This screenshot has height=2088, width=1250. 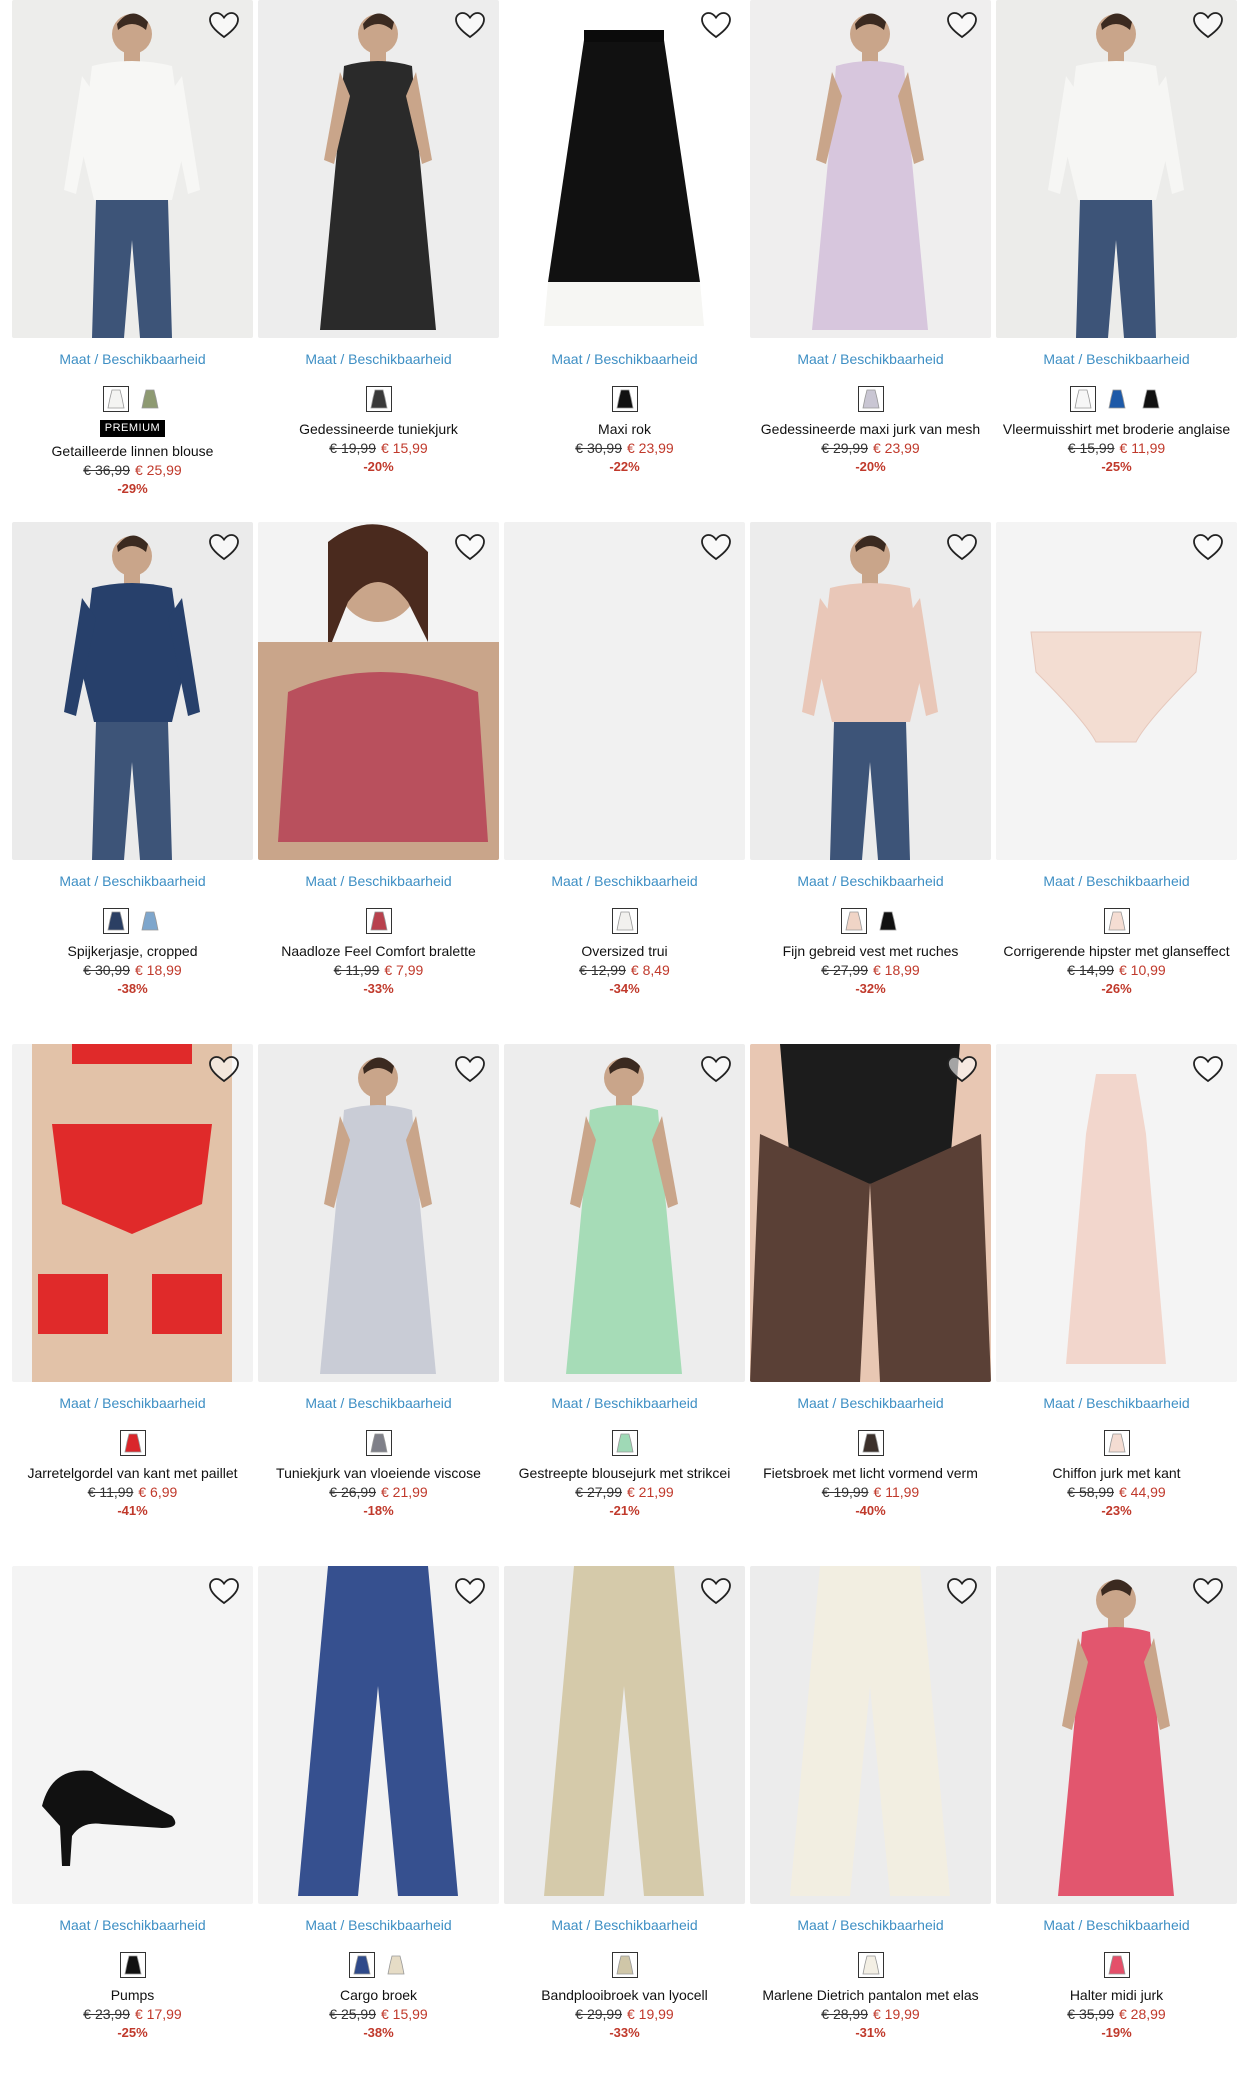 What do you see at coordinates (1116, 1473) in the screenshot?
I see `product-name: Chiffon jurk met kant` at bounding box center [1116, 1473].